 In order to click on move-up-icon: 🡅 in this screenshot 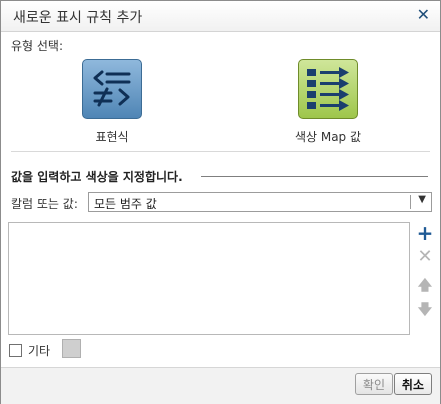, I will do `click(425, 287)`.